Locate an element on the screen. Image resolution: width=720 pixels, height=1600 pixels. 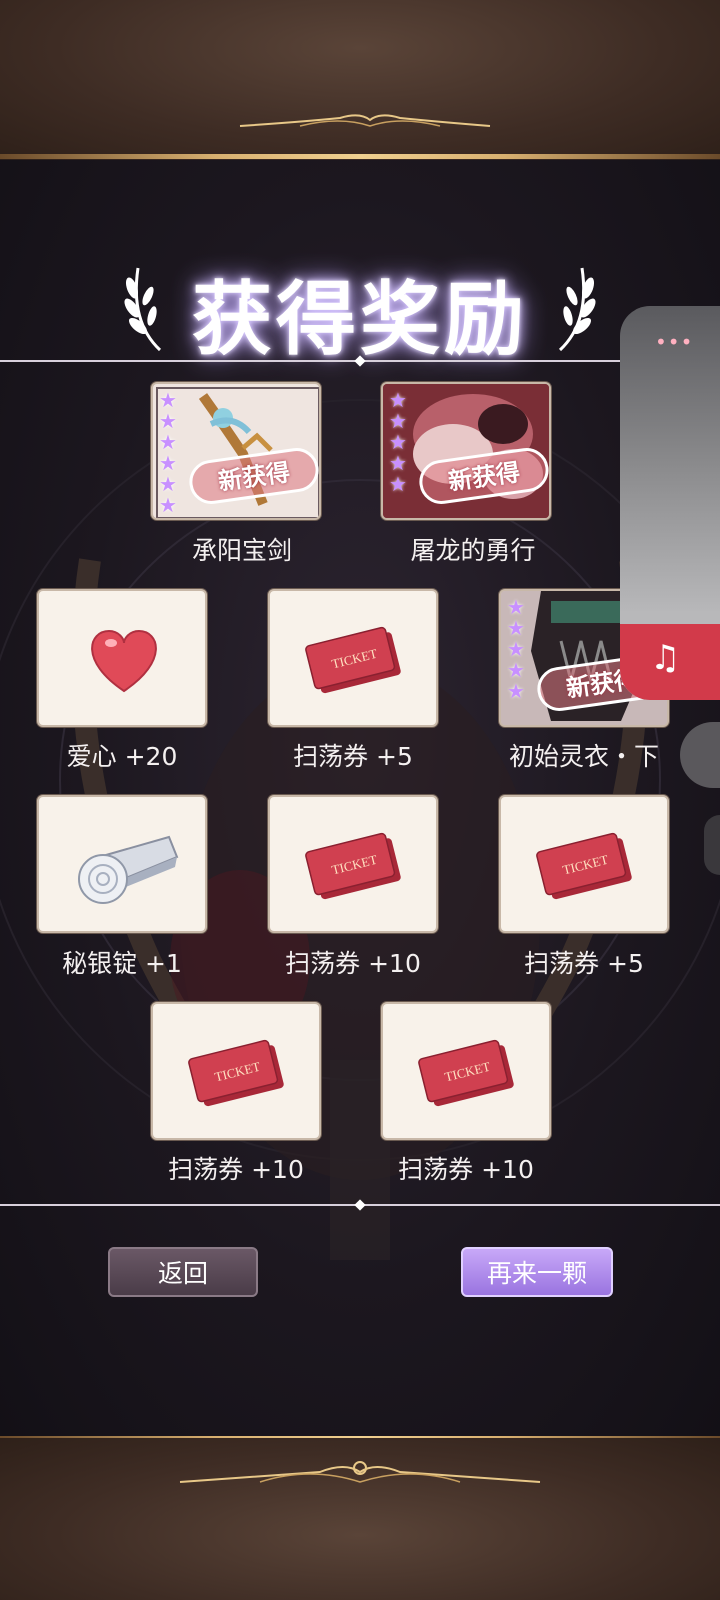
right-laurel-icon is located at coordinates (577, 309).